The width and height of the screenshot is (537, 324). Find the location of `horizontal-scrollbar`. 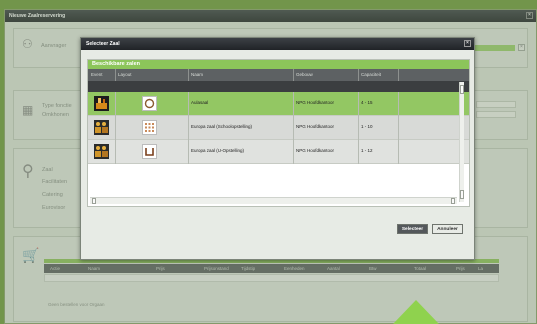

horizontal-scrollbar is located at coordinates (273, 200).